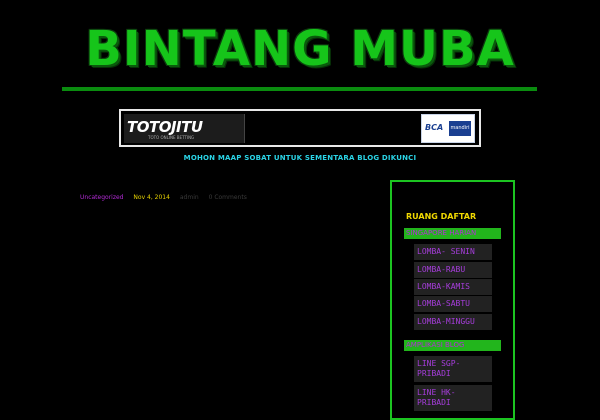  What do you see at coordinates (171, 137) in the screenshot?
I see `totojitu-logo-subtext: TOTO ONLINE BETTING` at bounding box center [171, 137].